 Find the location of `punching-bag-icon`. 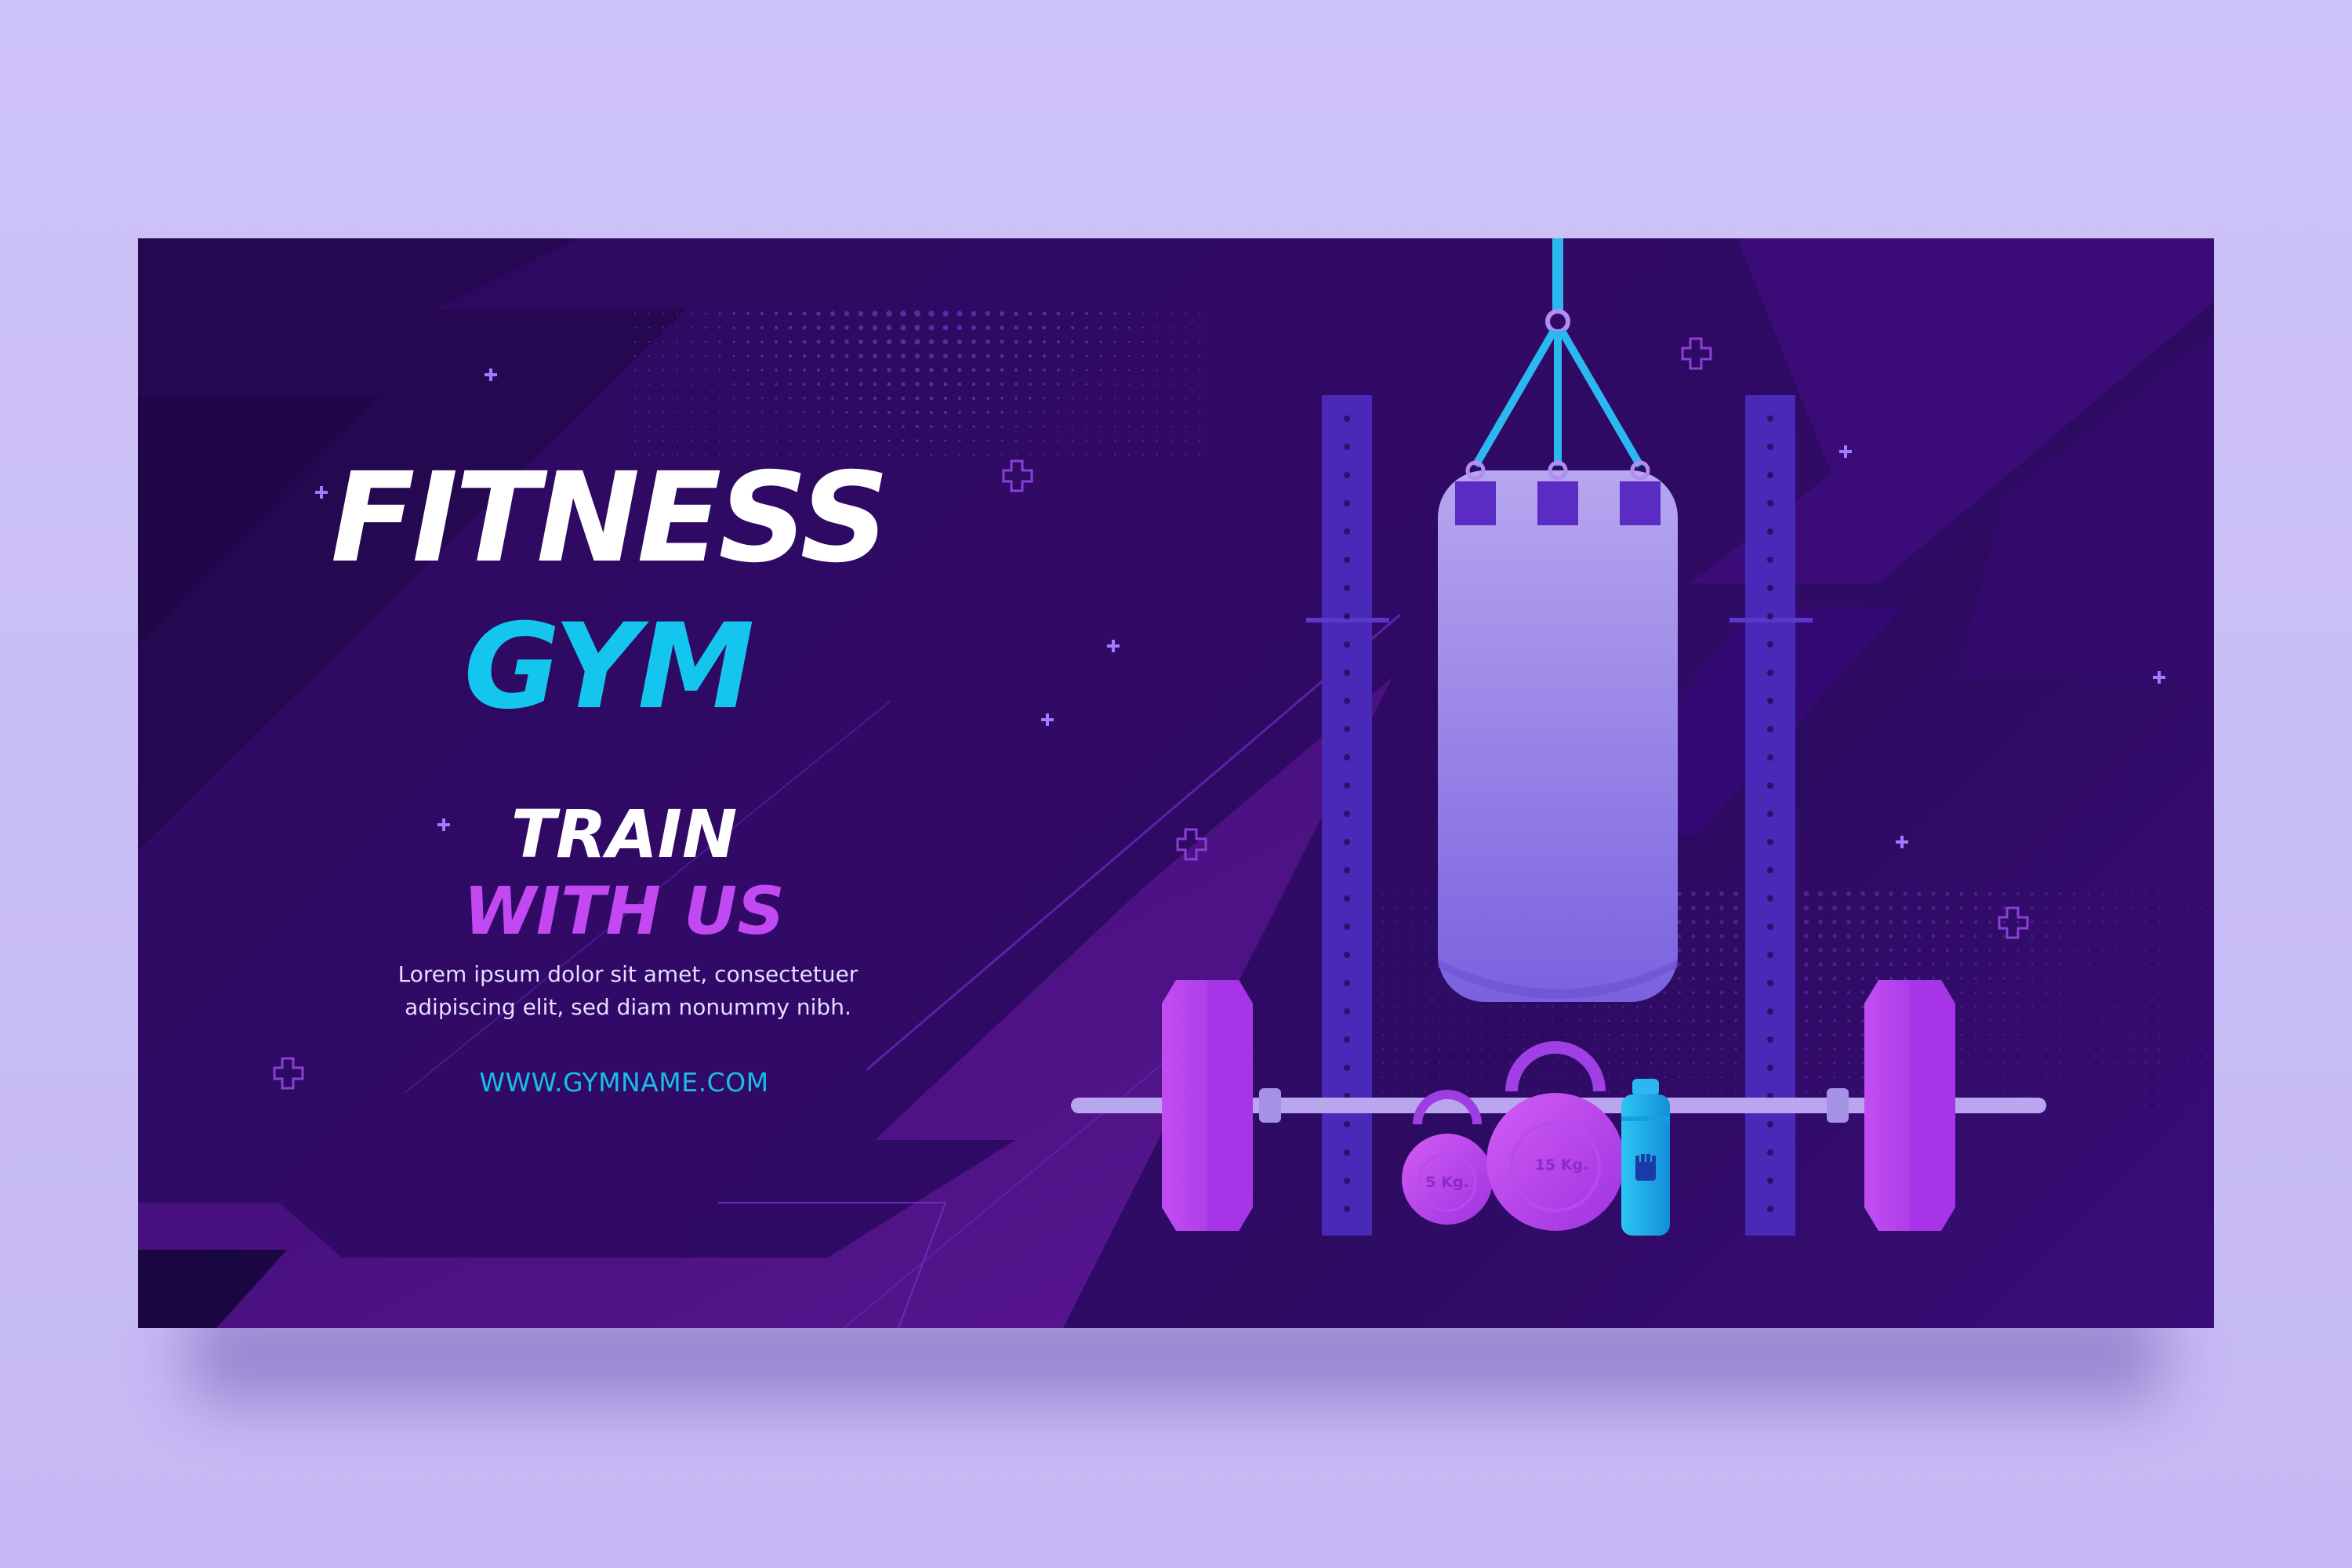

punching-bag-icon is located at coordinates (1558, 620).